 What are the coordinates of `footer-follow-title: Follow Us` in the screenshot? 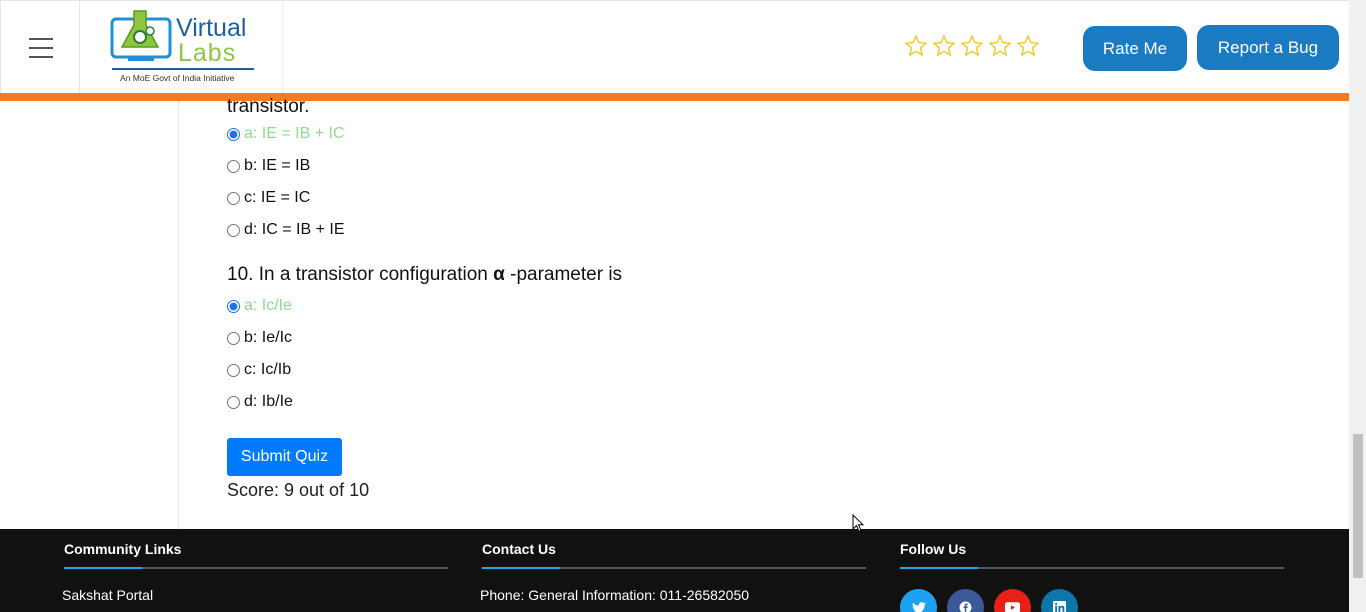 It's located at (933, 549).